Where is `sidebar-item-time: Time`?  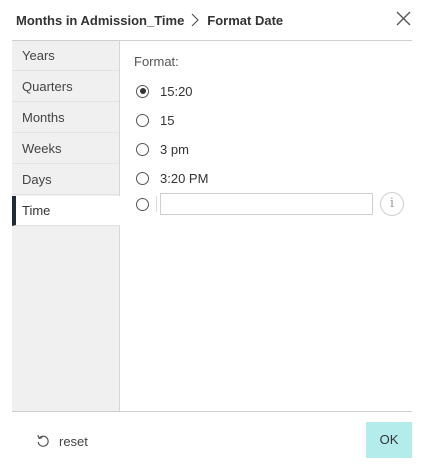 sidebar-item-time: Time is located at coordinates (66, 211).